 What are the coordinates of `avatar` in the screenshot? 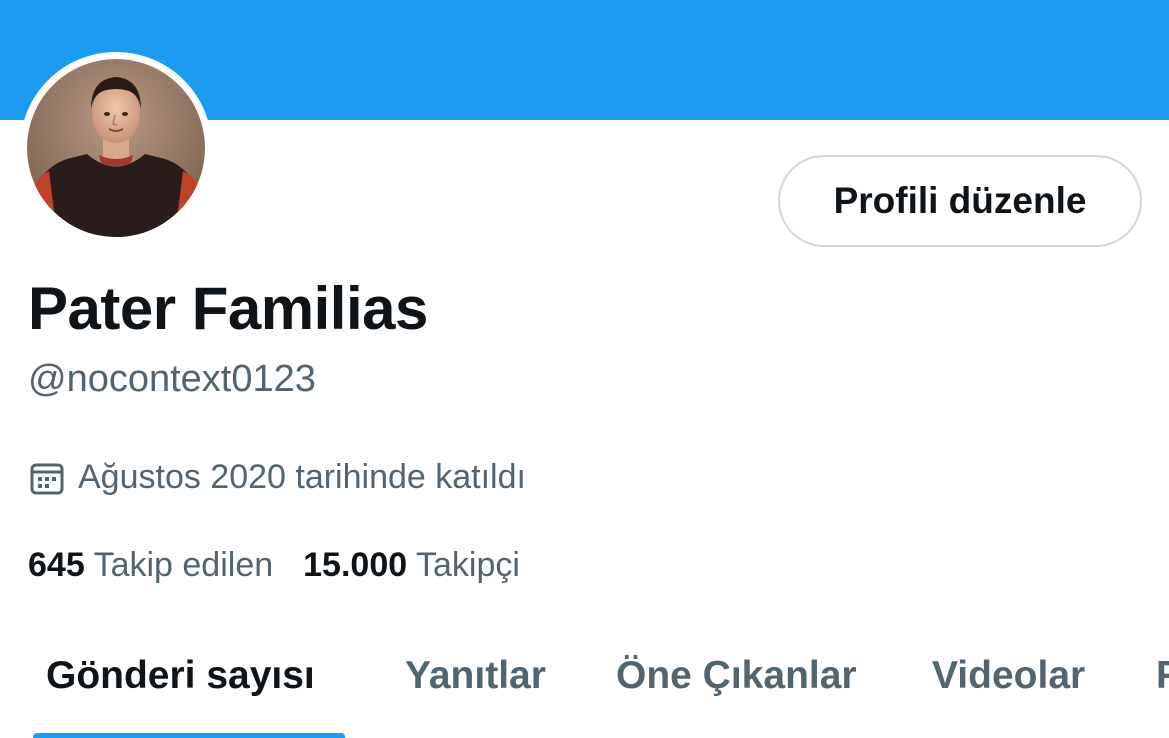 It's located at (116, 148).